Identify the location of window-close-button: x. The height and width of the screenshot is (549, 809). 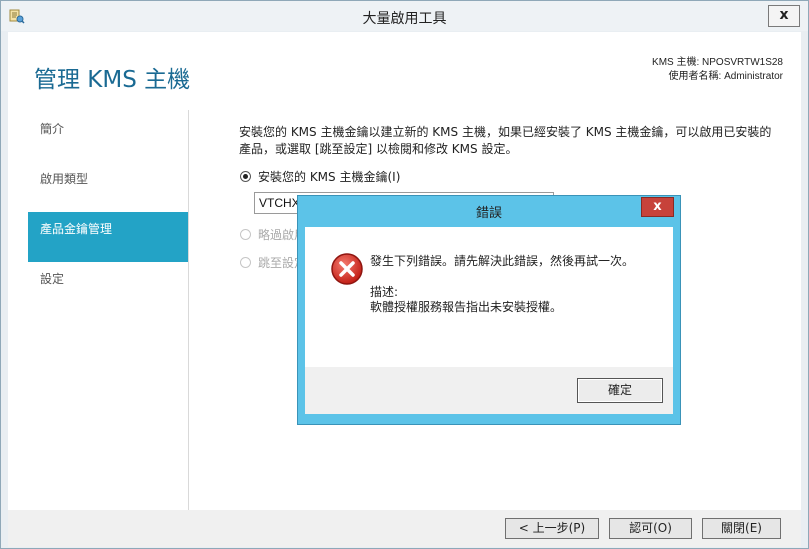
(784, 16).